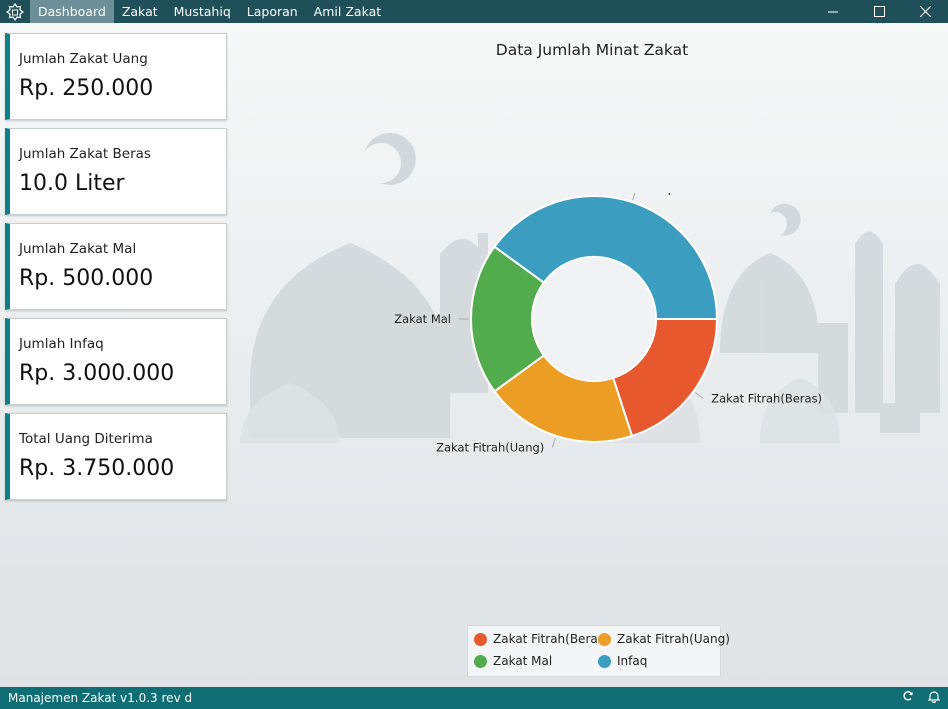 The height and width of the screenshot is (709, 948). I want to click on legend-label: Infaq, so click(632, 661).